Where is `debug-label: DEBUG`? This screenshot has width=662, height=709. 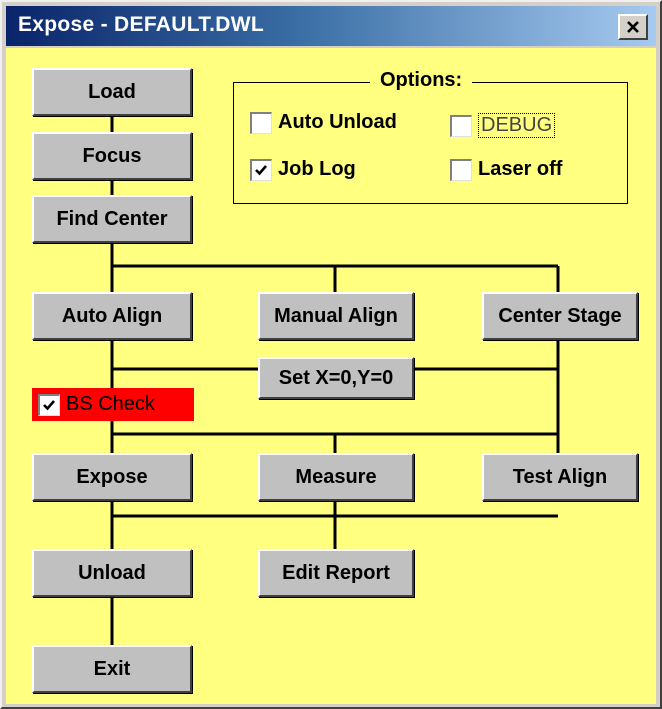 debug-label: DEBUG is located at coordinates (517, 125).